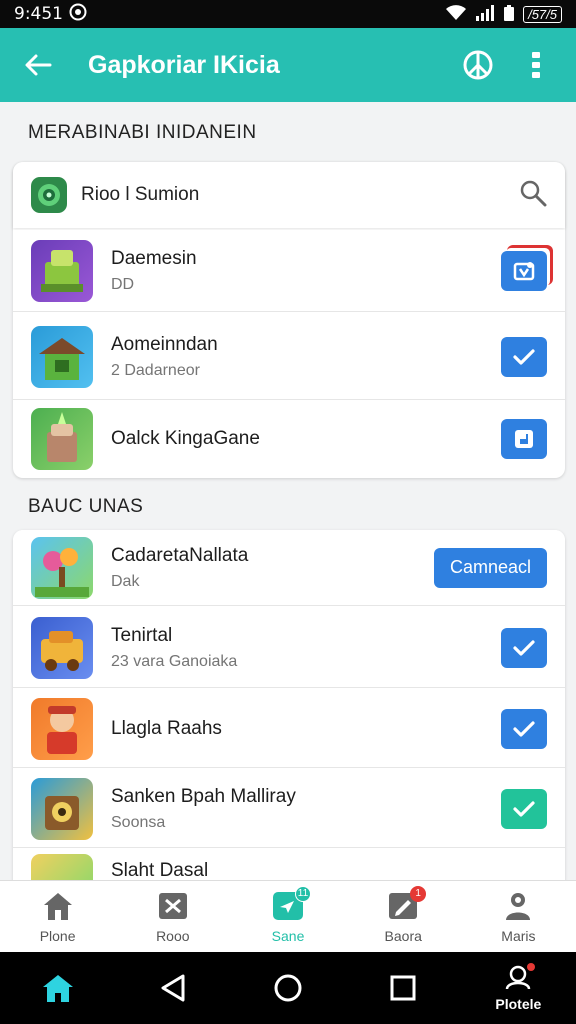 This screenshot has height=1024, width=576. I want to click on peace-icon, so click(478, 65).